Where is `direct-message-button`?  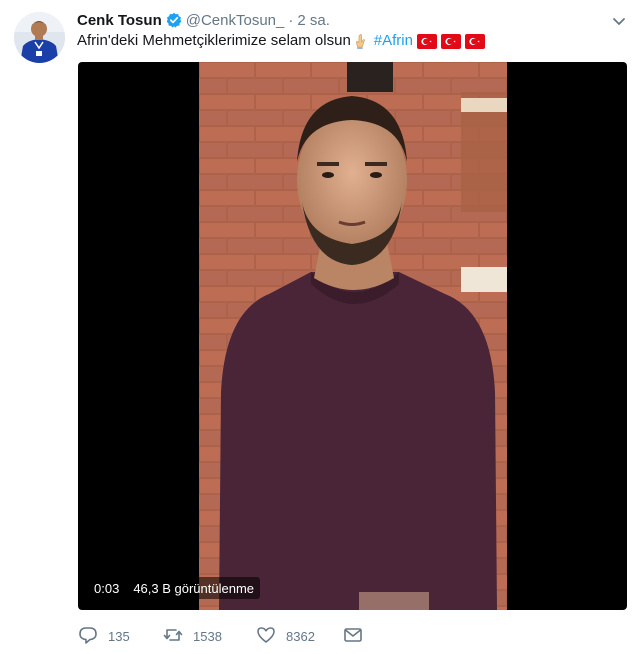
direct-message-button is located at coordinates (353, 636).